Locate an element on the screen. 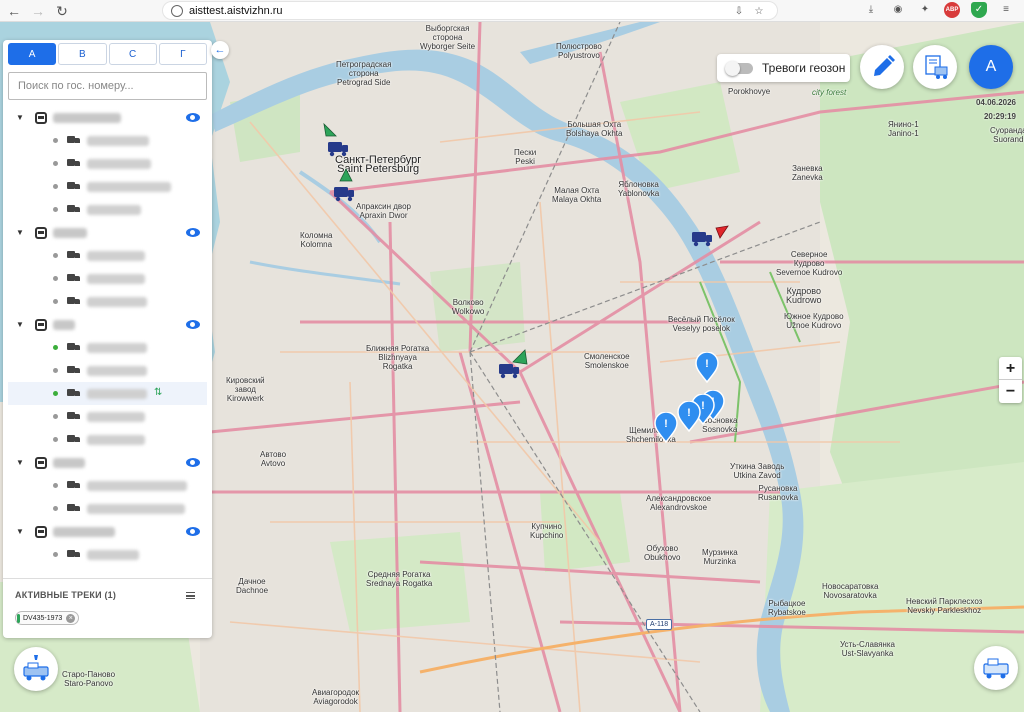 The image size is (1024, 712). vehicle-row-selected: ⇅ is located at coordinates (107, 393).